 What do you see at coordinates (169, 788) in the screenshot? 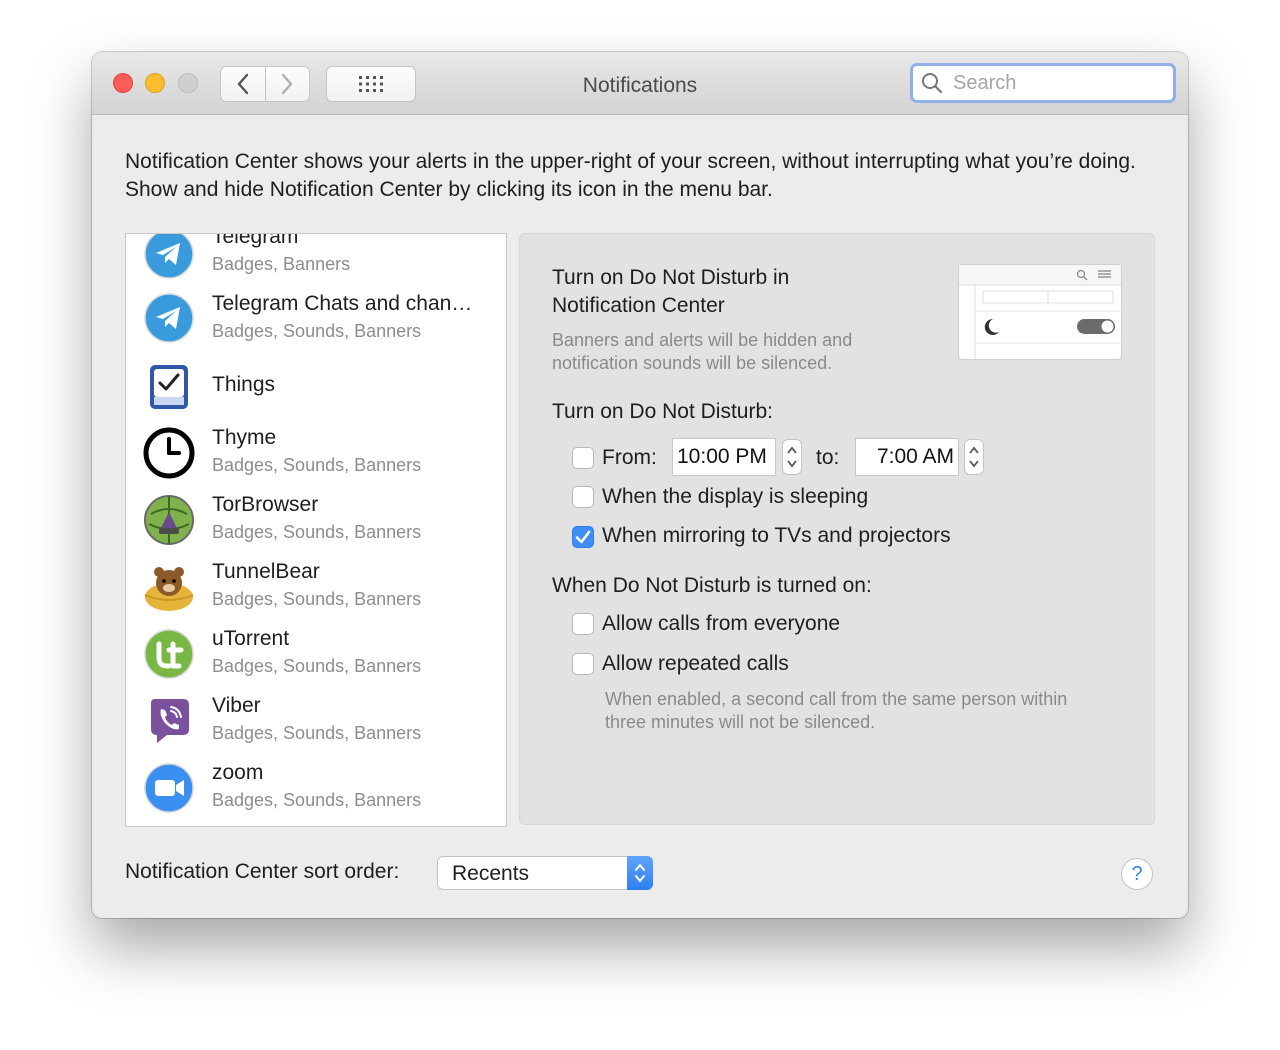
I see `zoom-icon` at bounding box center [169, 788].